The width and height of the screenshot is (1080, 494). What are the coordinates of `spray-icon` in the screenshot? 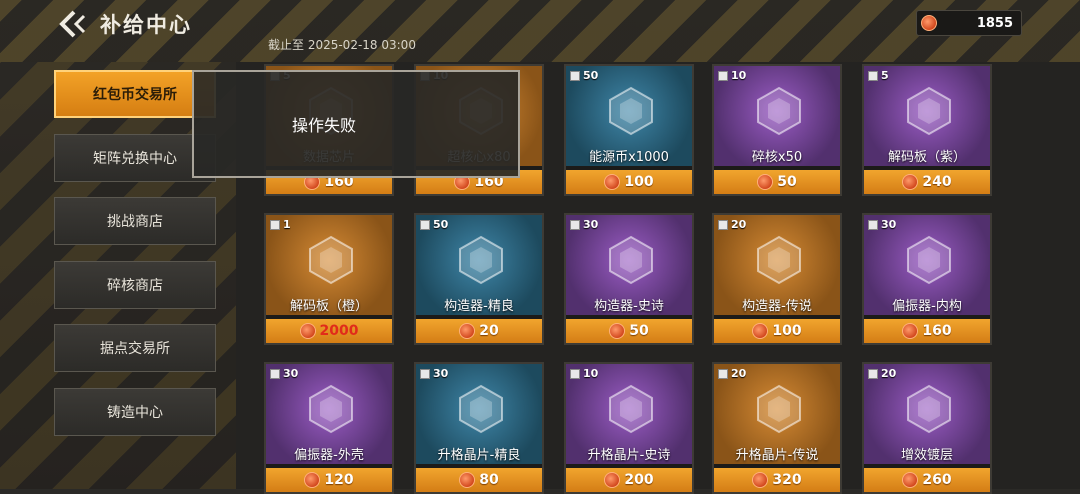 It's located at (929, 409).